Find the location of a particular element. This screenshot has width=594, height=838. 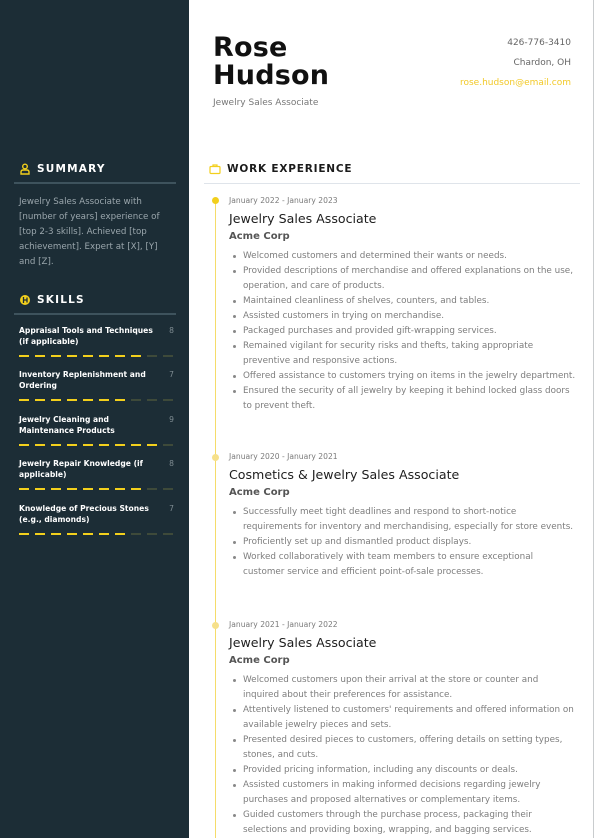

summary-heading-label: SUMMARY is located at coordinates (71, 169).